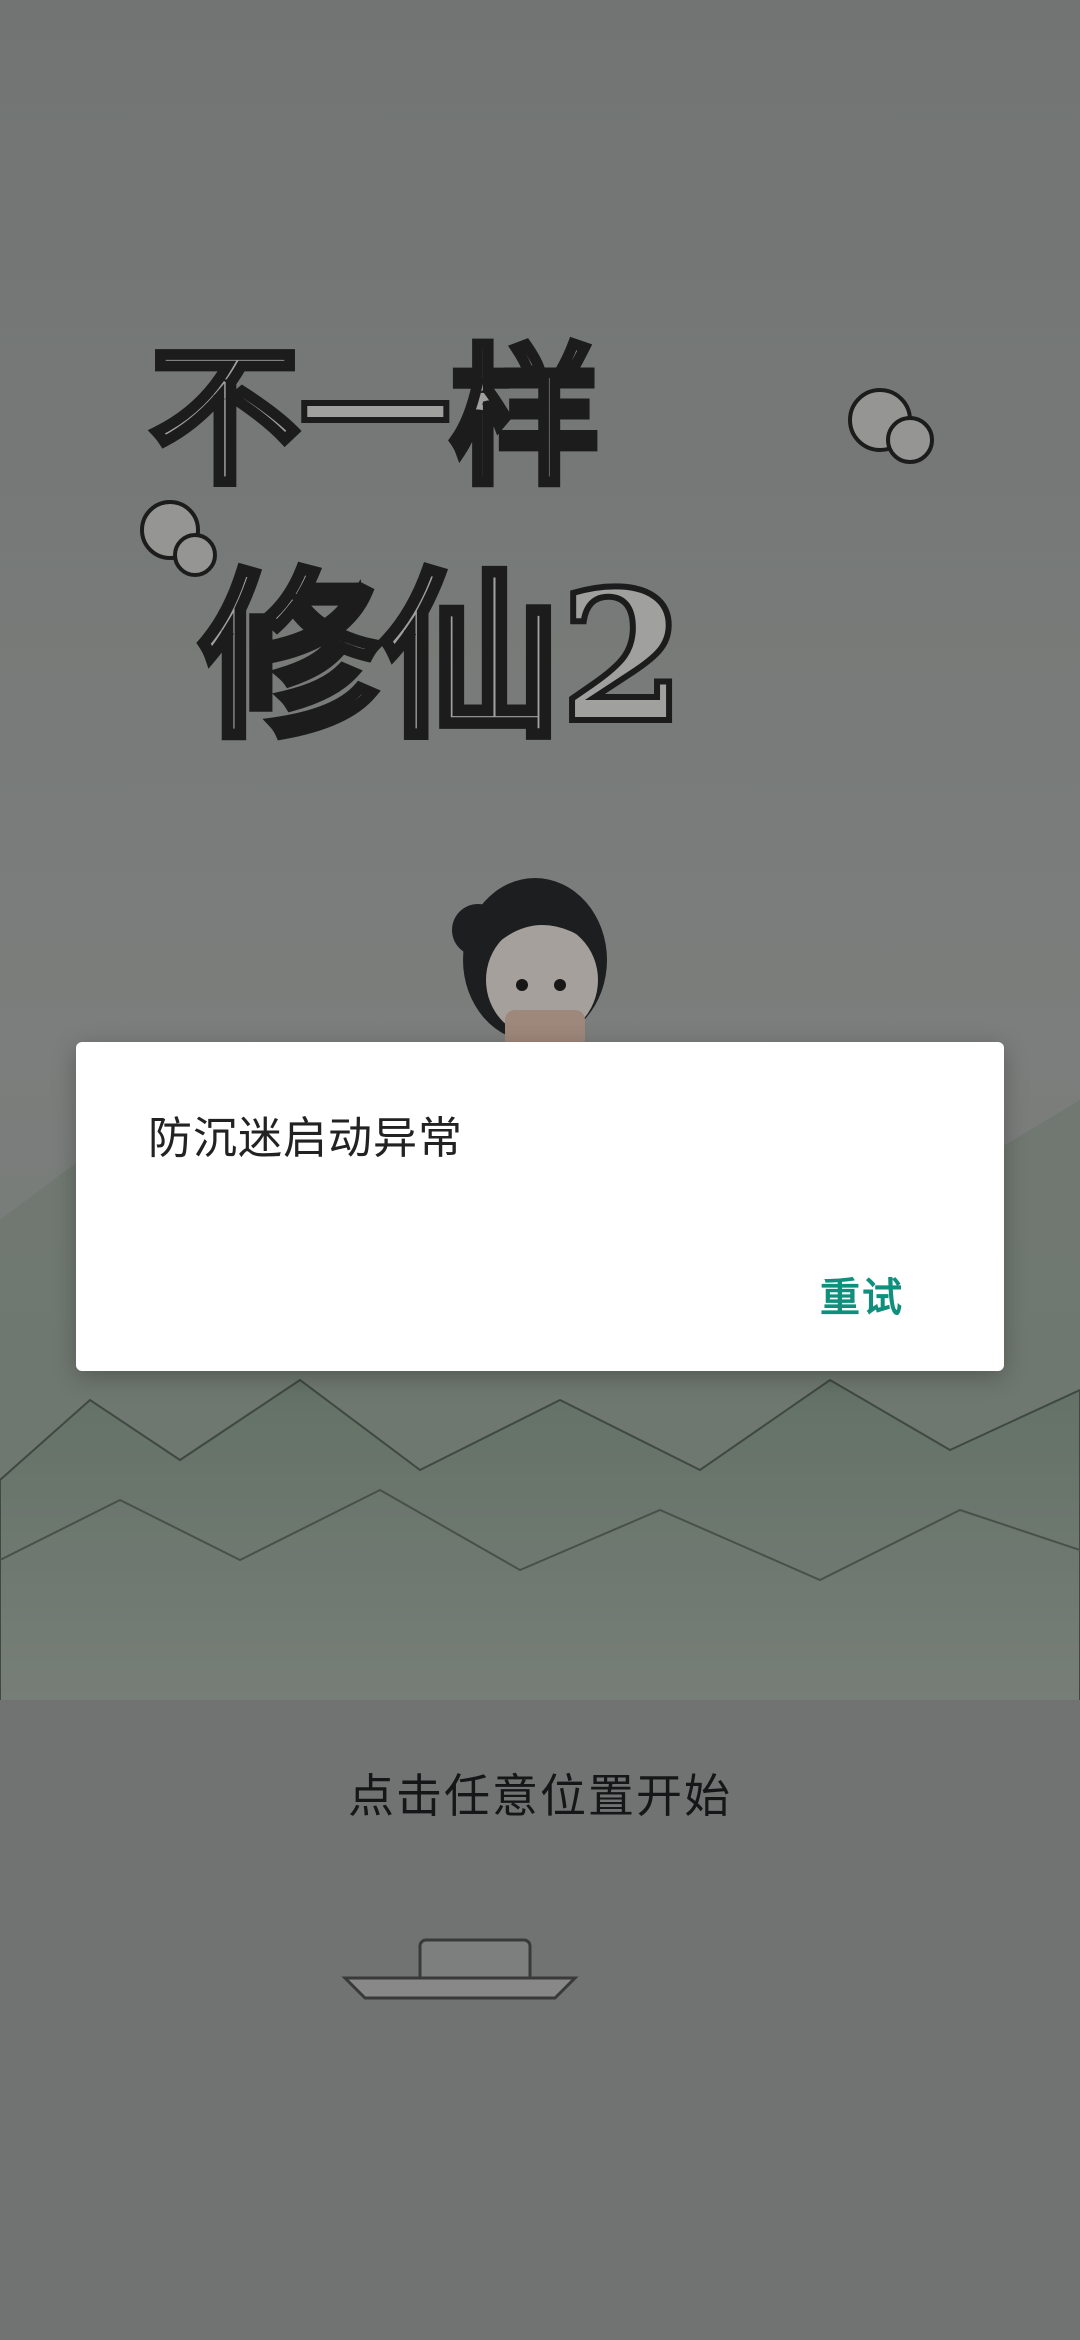 The image size is (1080, 2340). Describe the element at coordinates (540, 1206) in the screenshot. I see `error-dialog: 防沉迷启动异常 重试` at that location.